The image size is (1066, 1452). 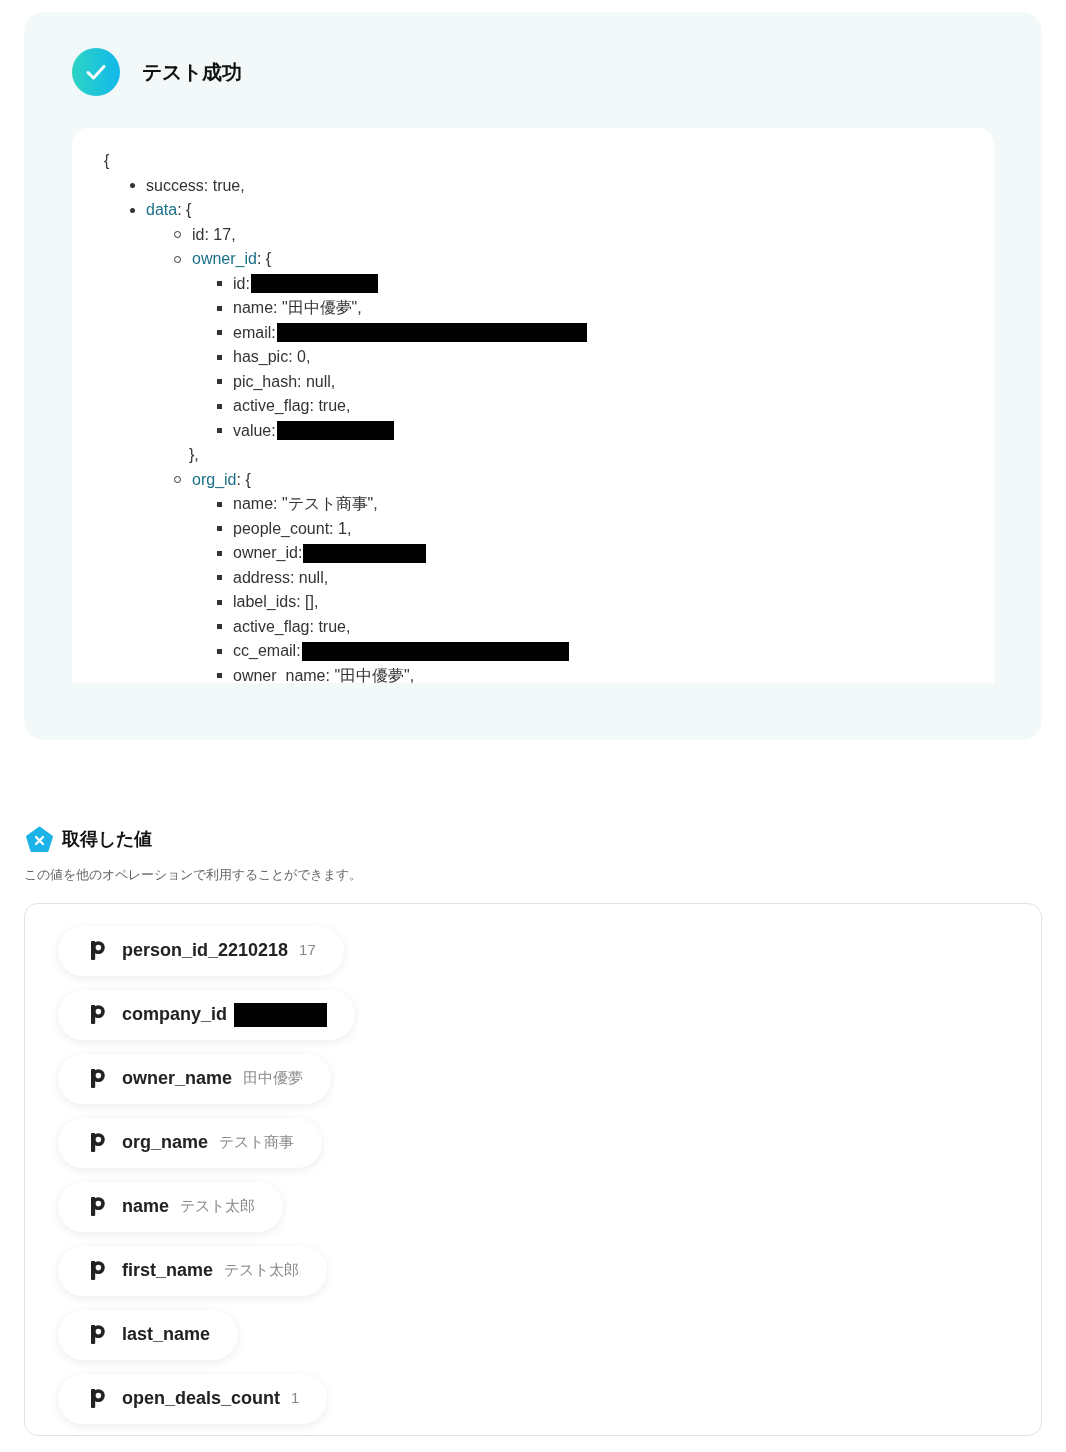 I want to click on value-name: last_name, so click(x=166, y=1334).